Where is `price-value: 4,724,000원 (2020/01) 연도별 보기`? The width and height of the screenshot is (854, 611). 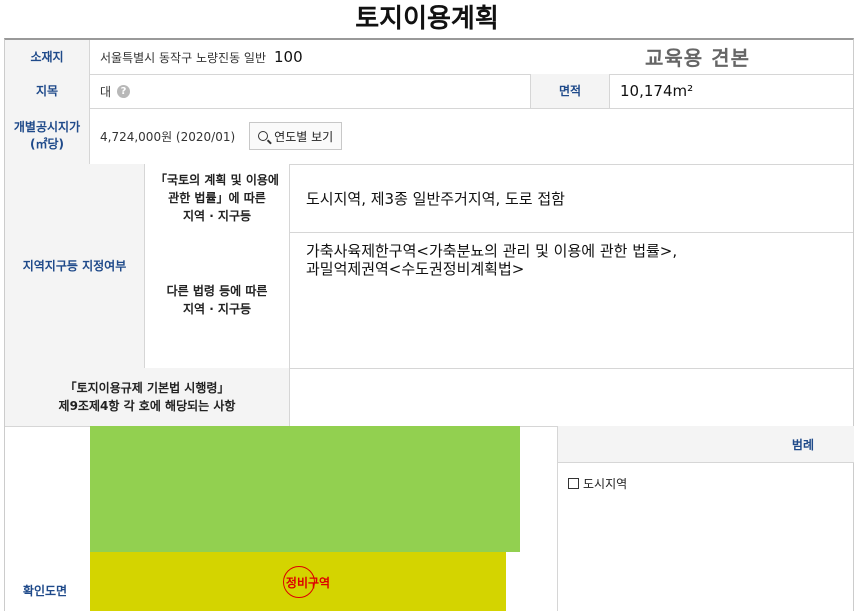
price-value: 4,724,000원 (2020/01) 연도별 보기 is located at coordinates (471, 136).